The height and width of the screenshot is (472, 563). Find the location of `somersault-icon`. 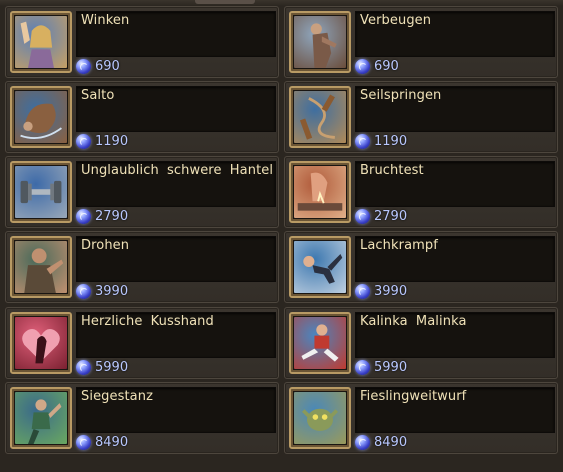

somersault-icon is located at coordinates (41, 117).